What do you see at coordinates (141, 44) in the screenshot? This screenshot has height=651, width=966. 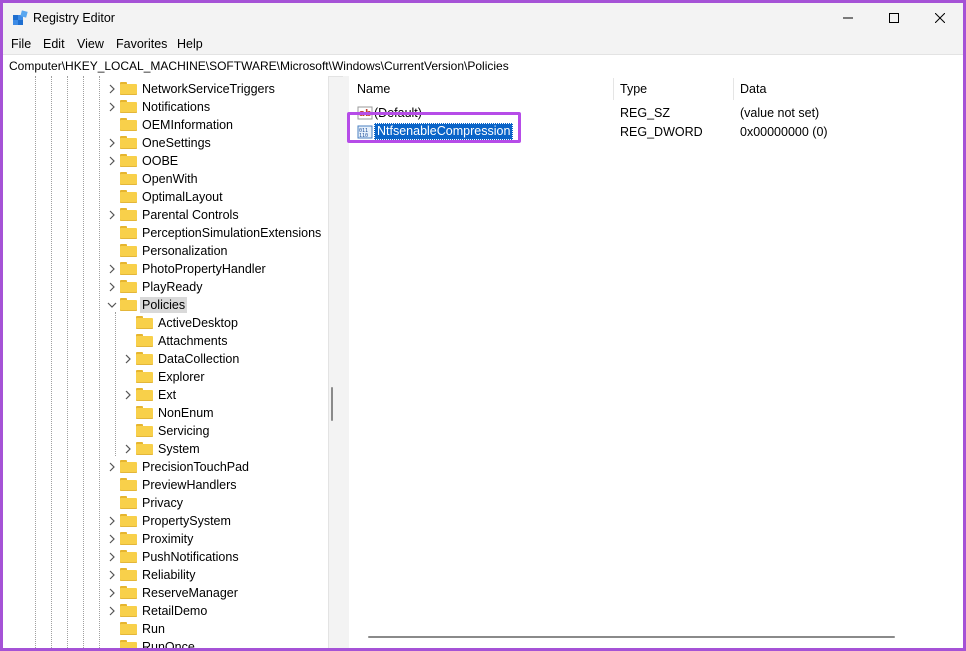 I see `menu-favorites: Favorites` at bounding box center [141, 44].